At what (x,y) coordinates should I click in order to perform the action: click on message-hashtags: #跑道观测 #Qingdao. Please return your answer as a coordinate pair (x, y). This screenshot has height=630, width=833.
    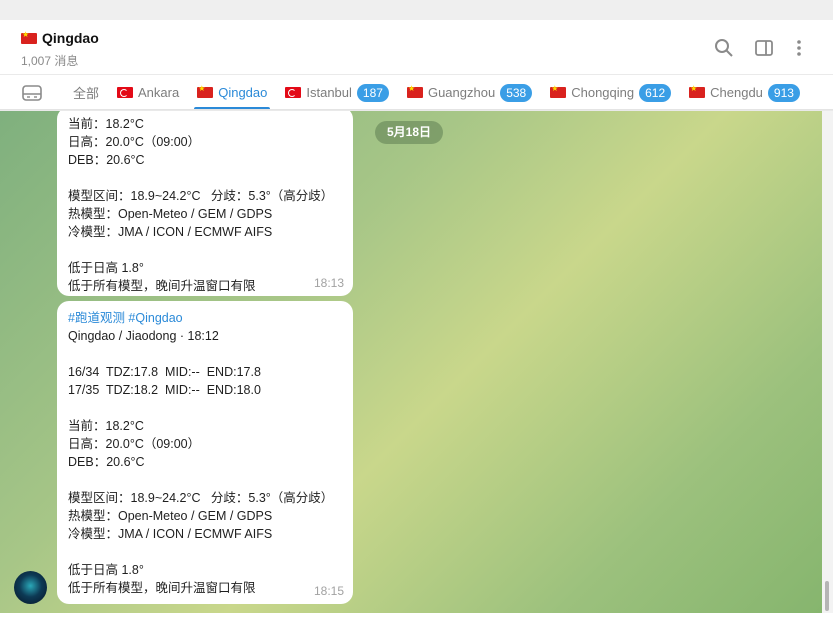
    Looking at the image, I should click on (205, 318).